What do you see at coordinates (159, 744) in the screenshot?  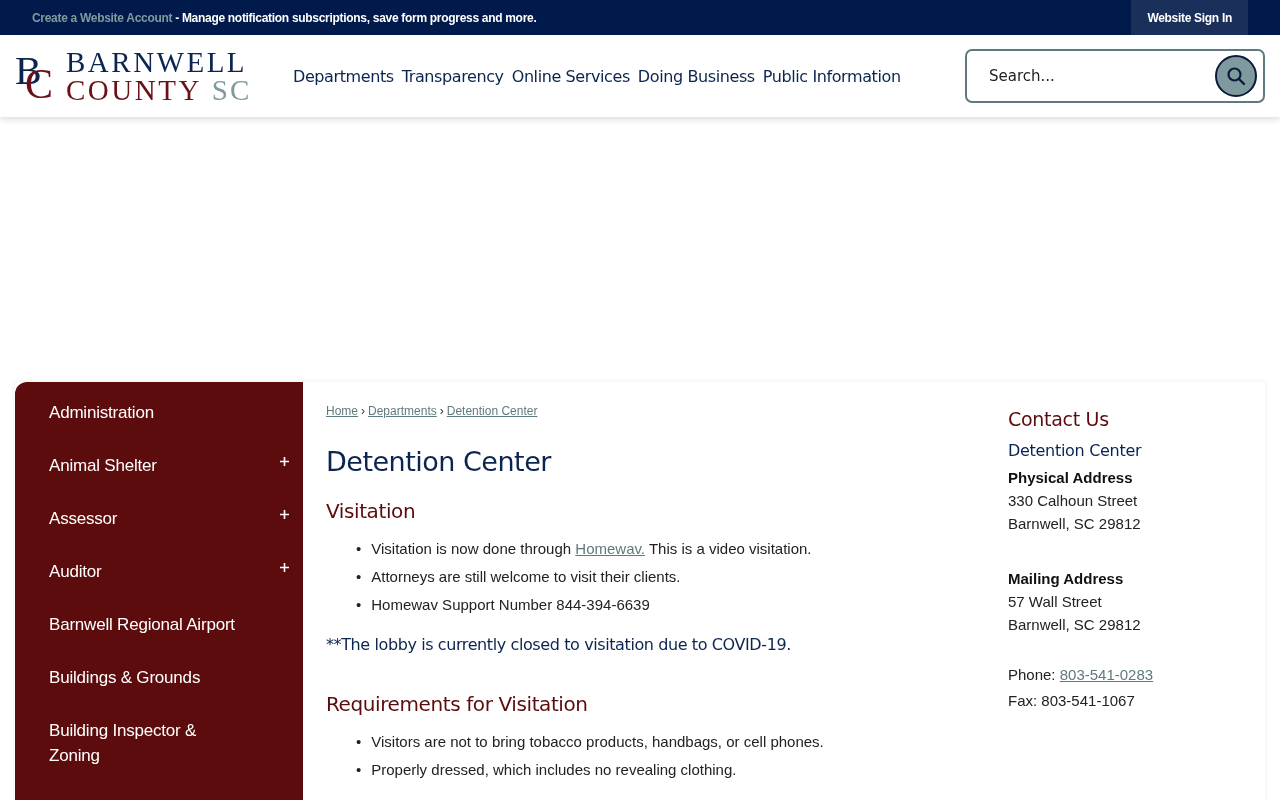 I see `sidebar-item: Building Inspector & Zoning` at bounding box center [159, 744].